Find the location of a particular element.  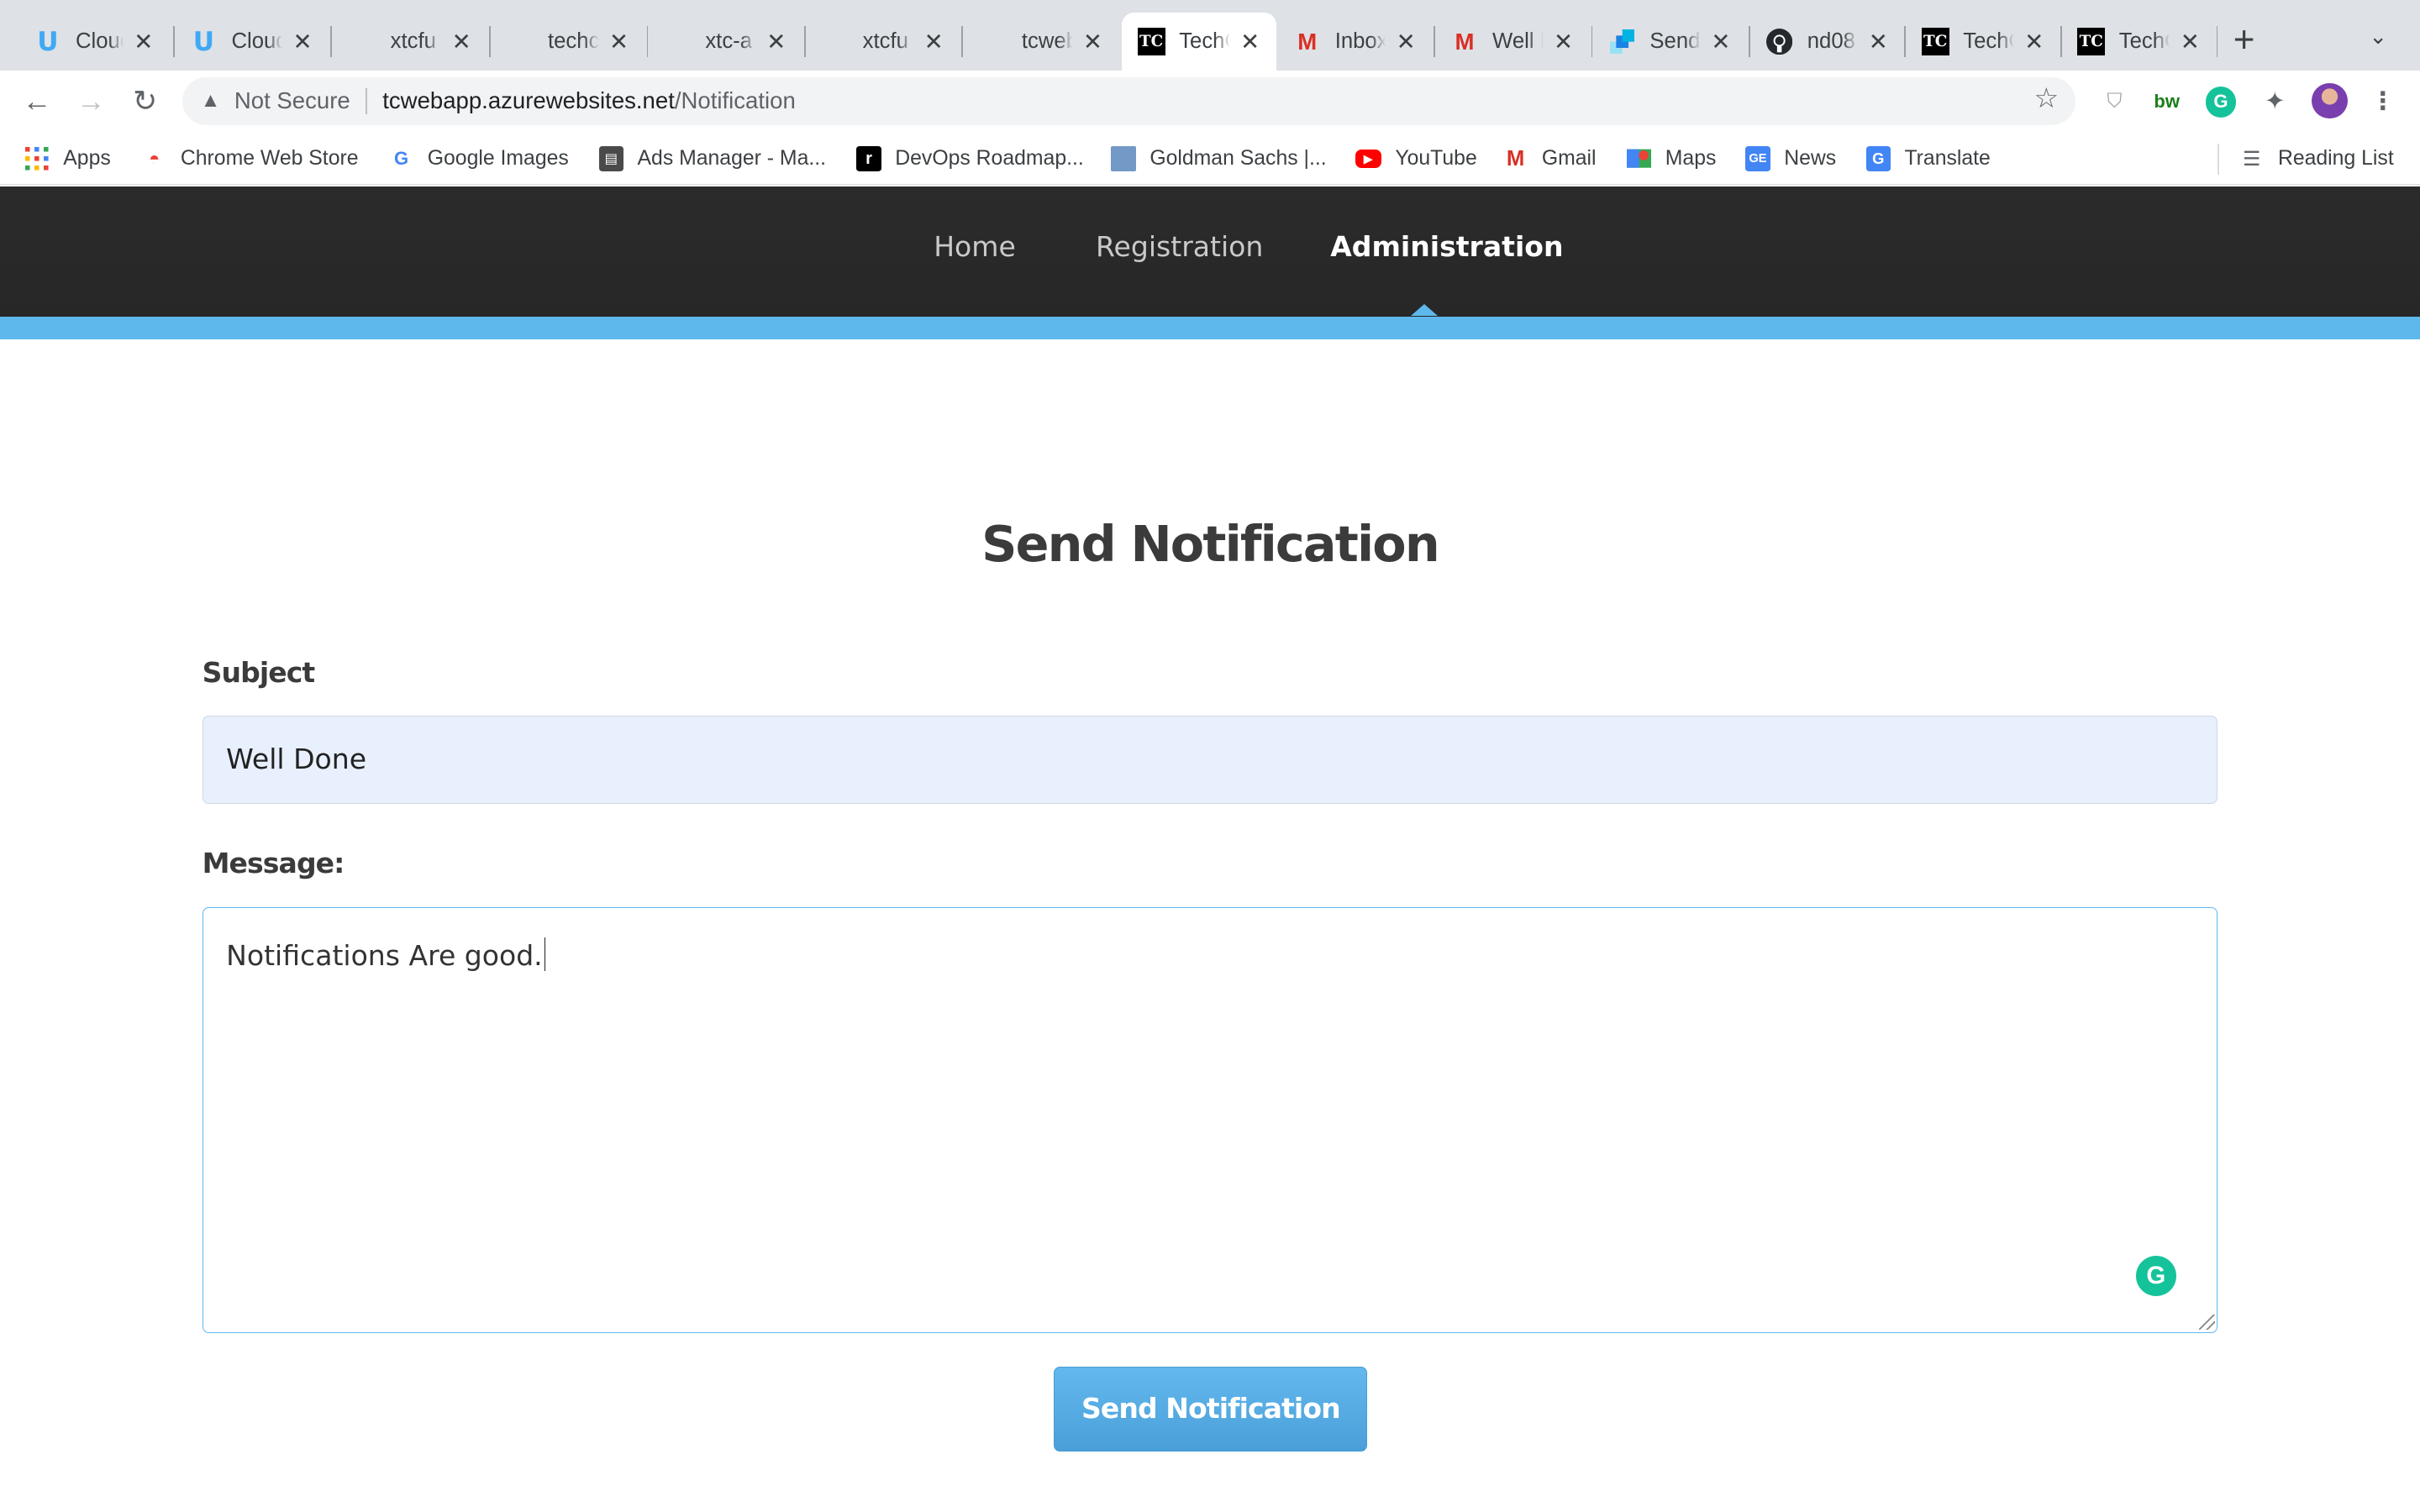

browser-tab-title: xtcfu is located at coordinates (885, 41).